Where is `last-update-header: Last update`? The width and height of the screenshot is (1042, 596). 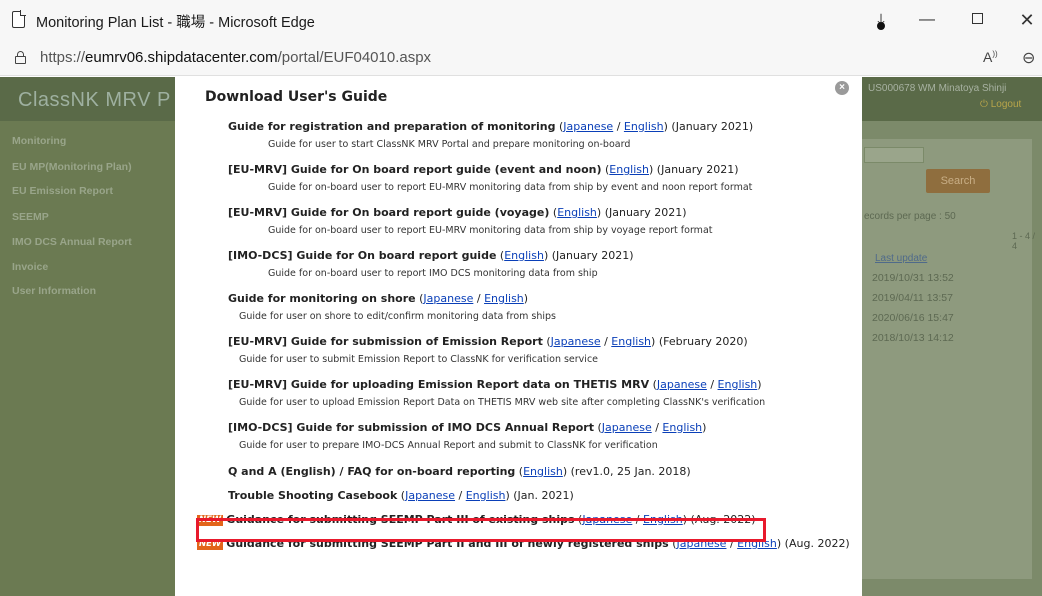 last-update-header: Last update is located at coordinates (901, 258).